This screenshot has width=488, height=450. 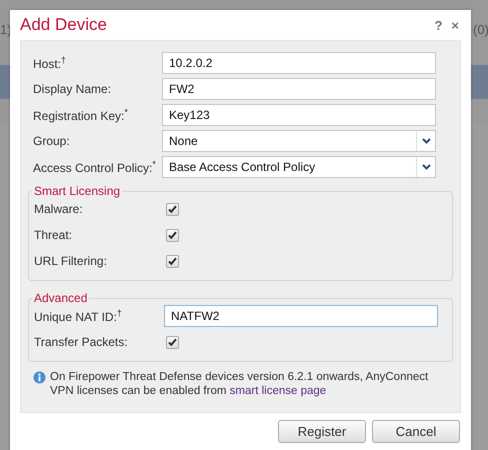 What do you see at coordinates (95, 167) in the screenshot?
I see `field-label: Access Control Policy:$^{*}$` at bounding box center [95, 167].